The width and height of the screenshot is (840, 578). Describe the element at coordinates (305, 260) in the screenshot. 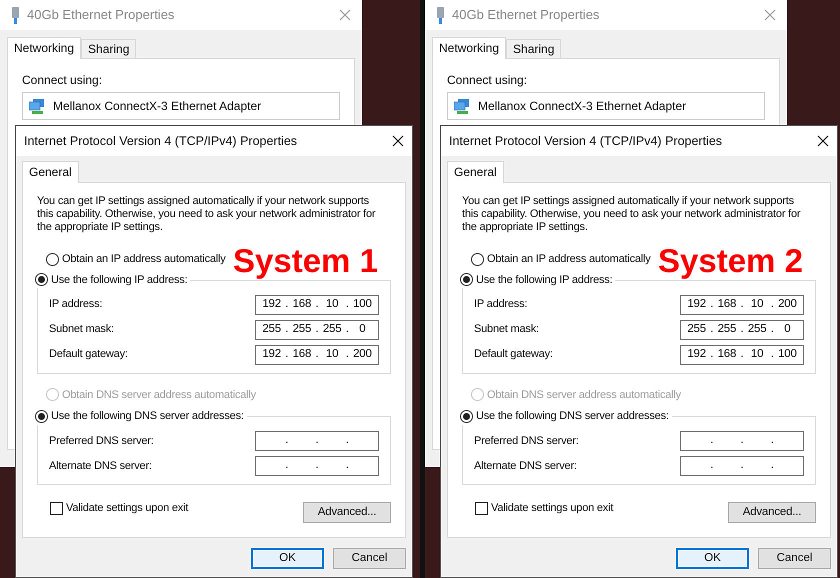

I see `overlay-label: System 1` at that location.